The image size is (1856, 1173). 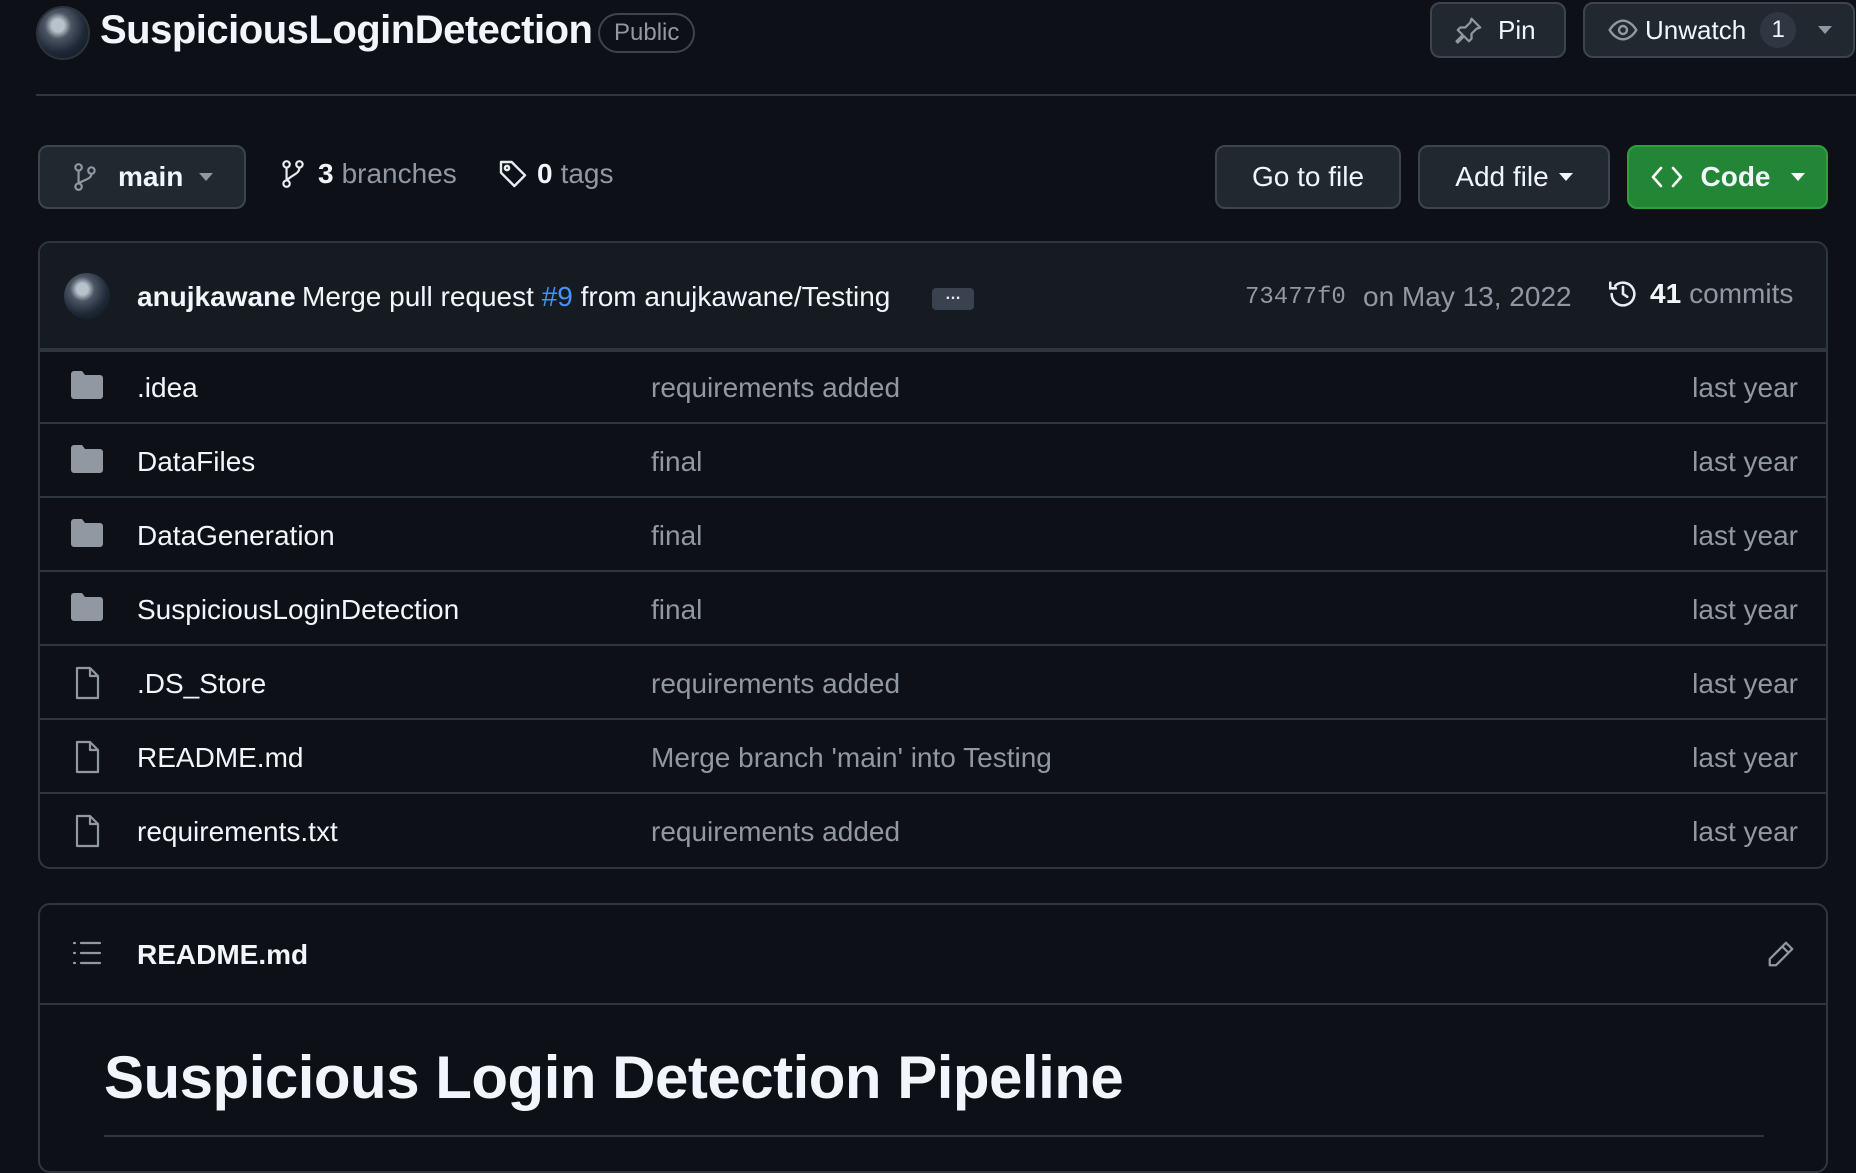 I want to click on branch-selector: main, so click(x=142, y=177).